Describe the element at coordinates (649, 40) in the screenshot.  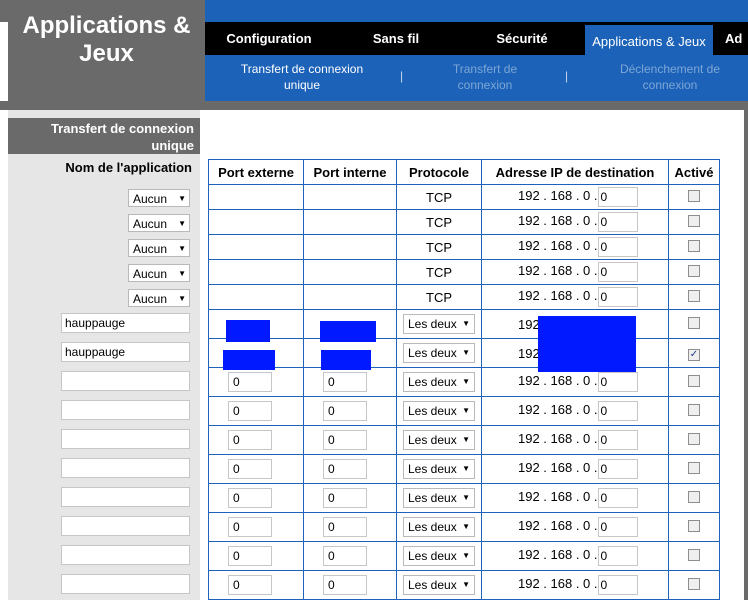
I see `tab-applications-games: Applications & Jeux` at that location.